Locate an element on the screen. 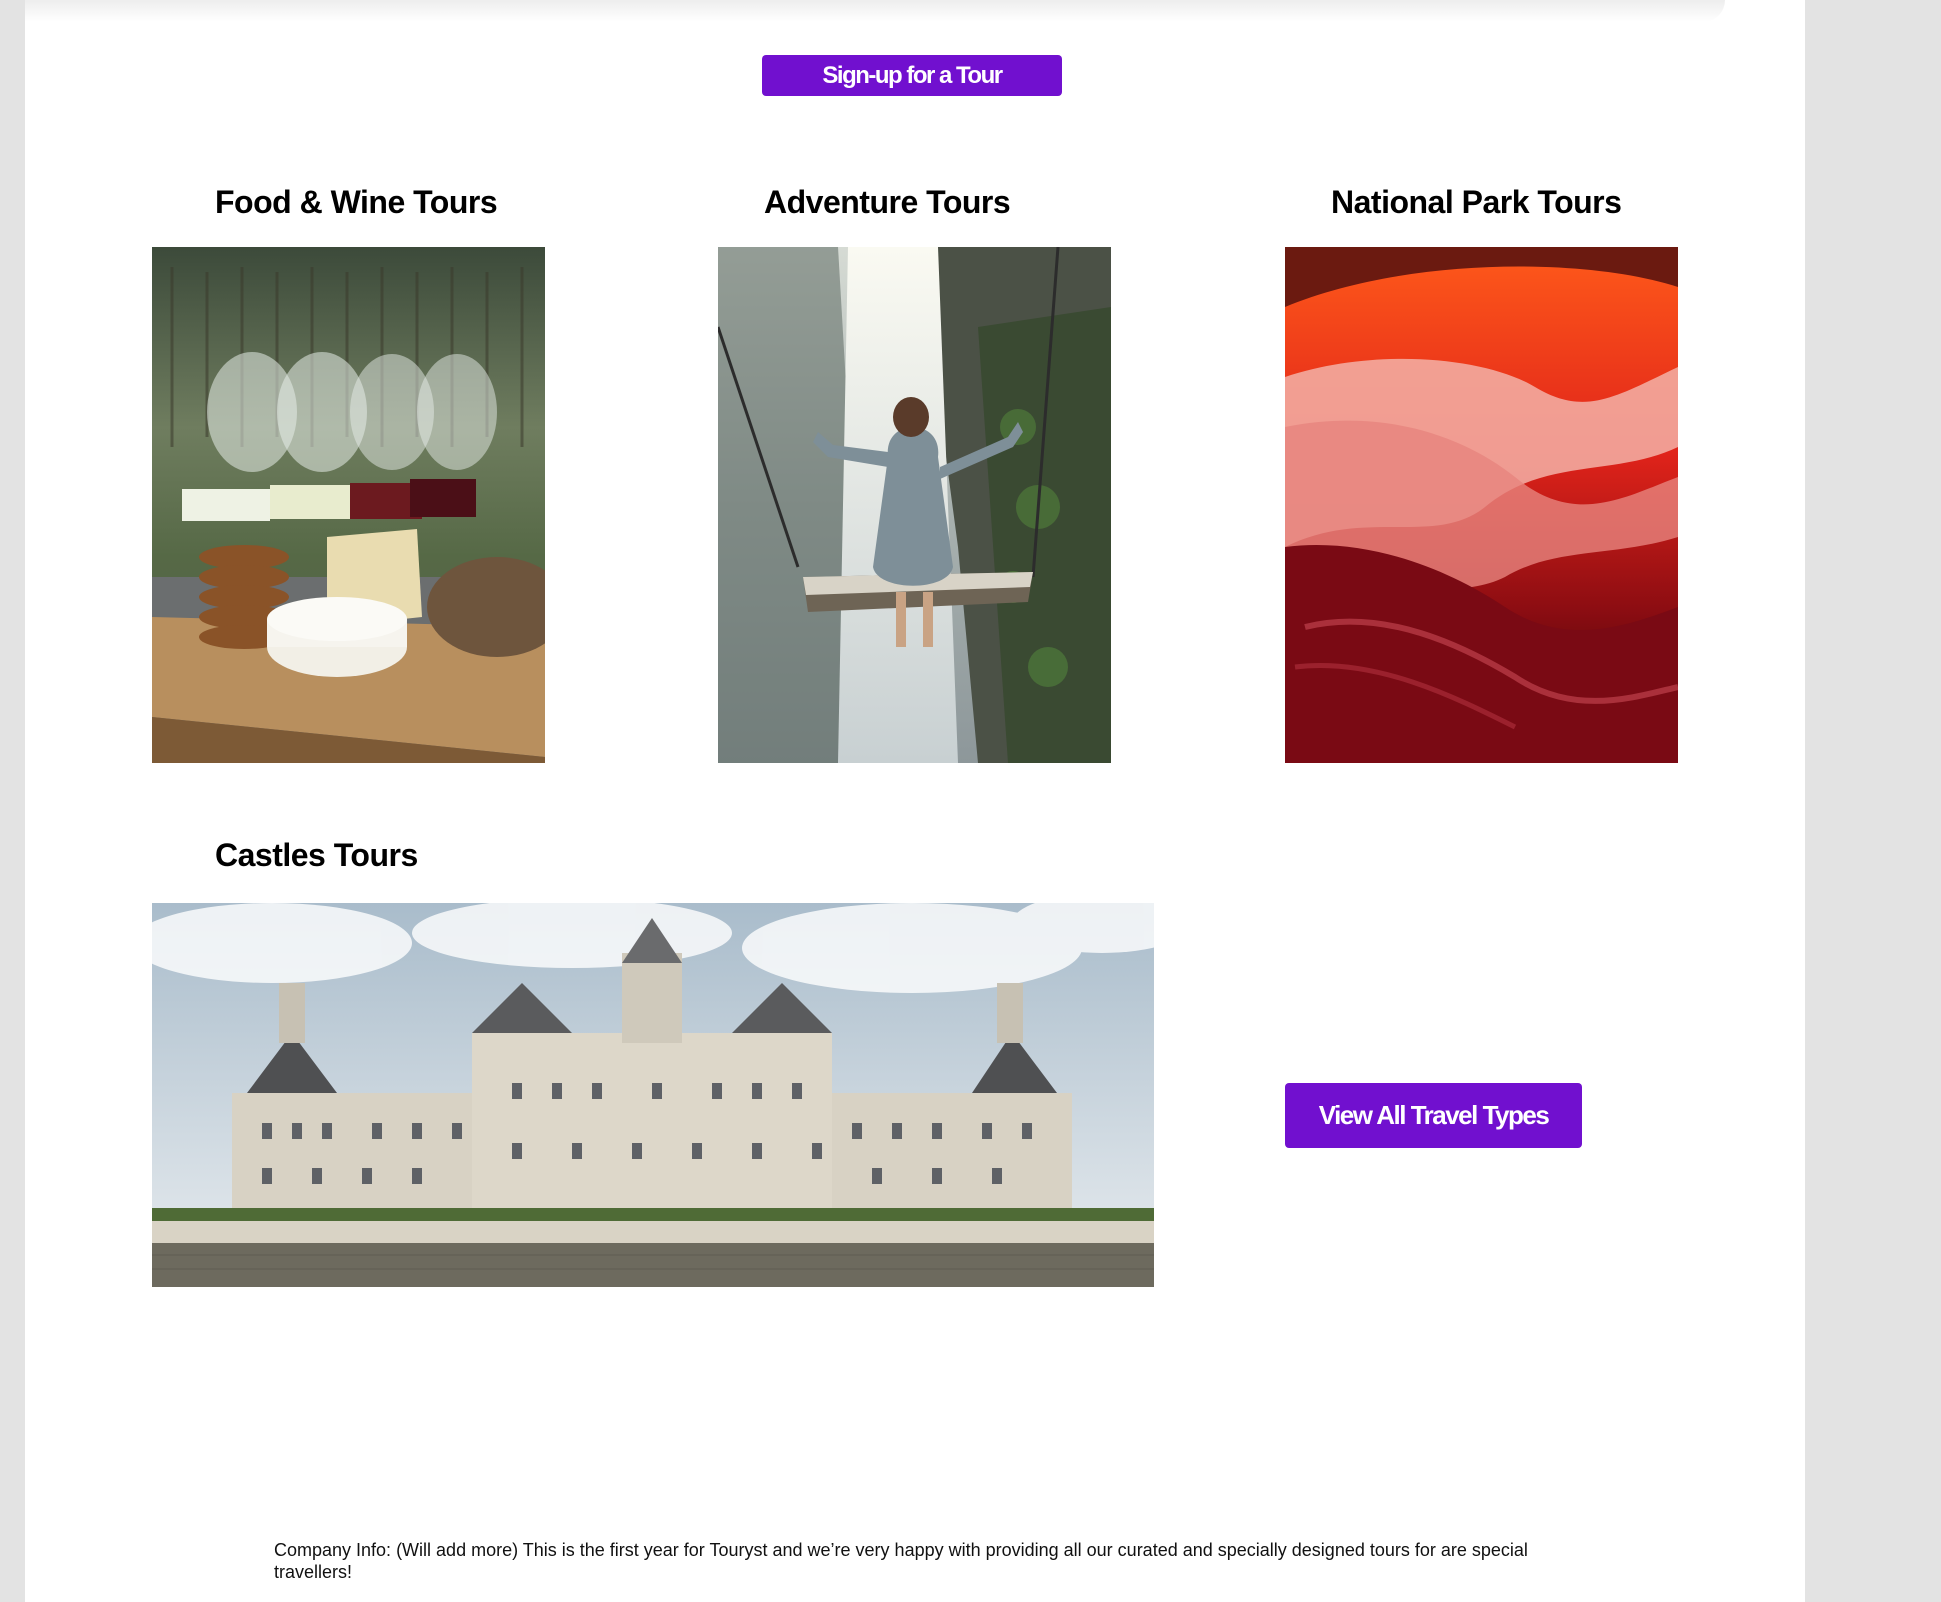 Image resolution: width=1941 pixels, height=1602 pixels. castles-tours-title: Castles Tours is located at coordinates (316, 855).